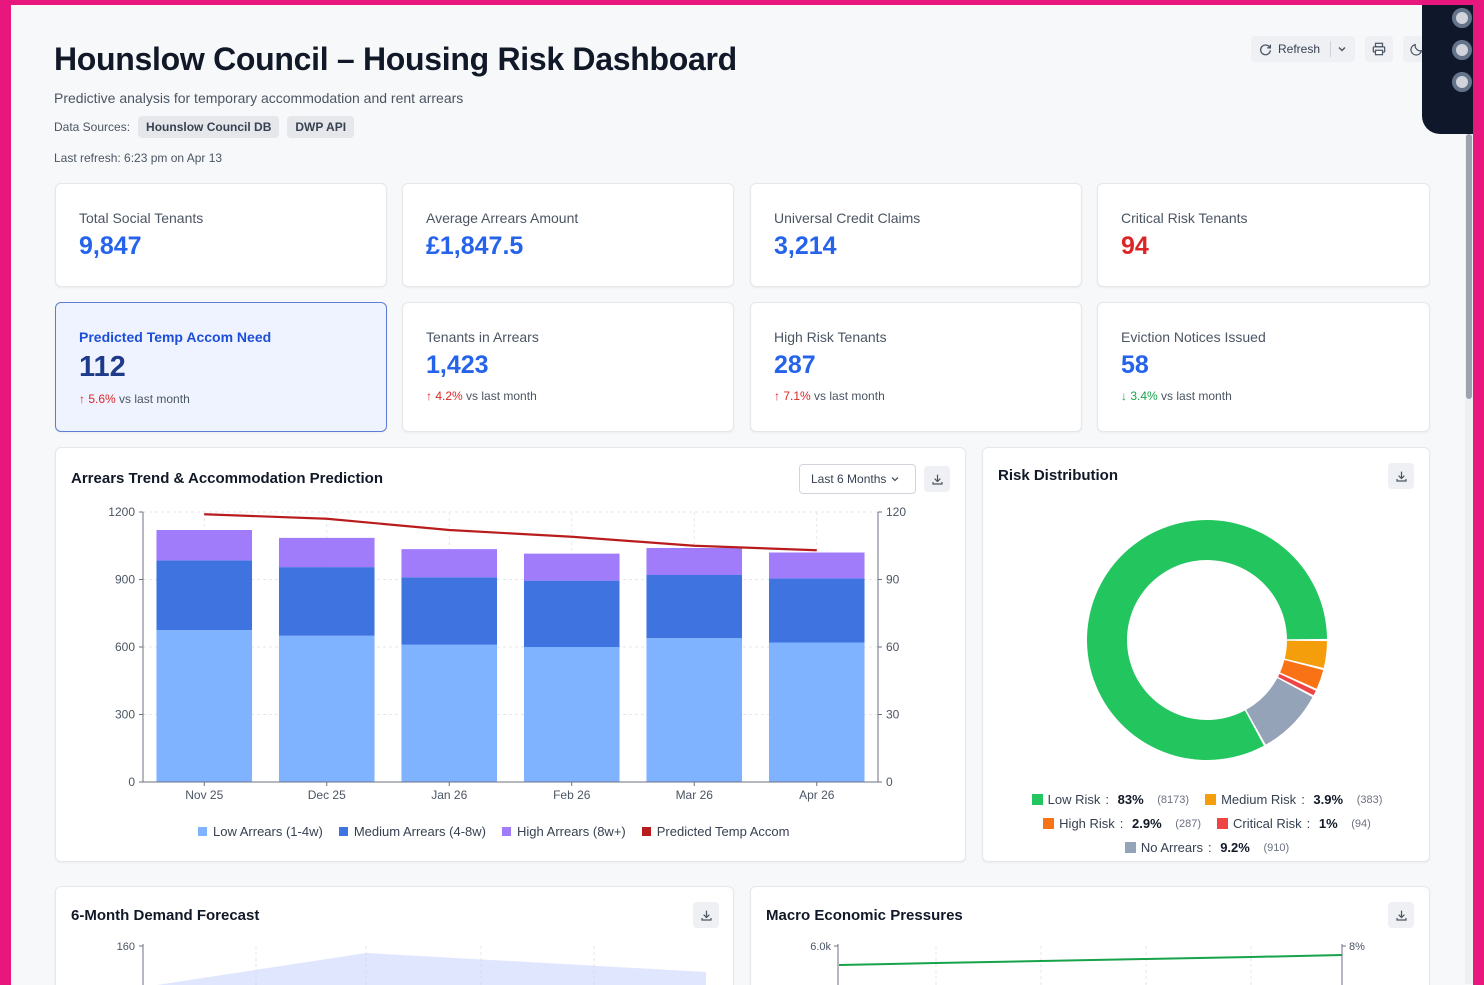 This screenshot has height=985, width=1484. I want to click on x-tick-label: Apr 26, so click(817, 795).